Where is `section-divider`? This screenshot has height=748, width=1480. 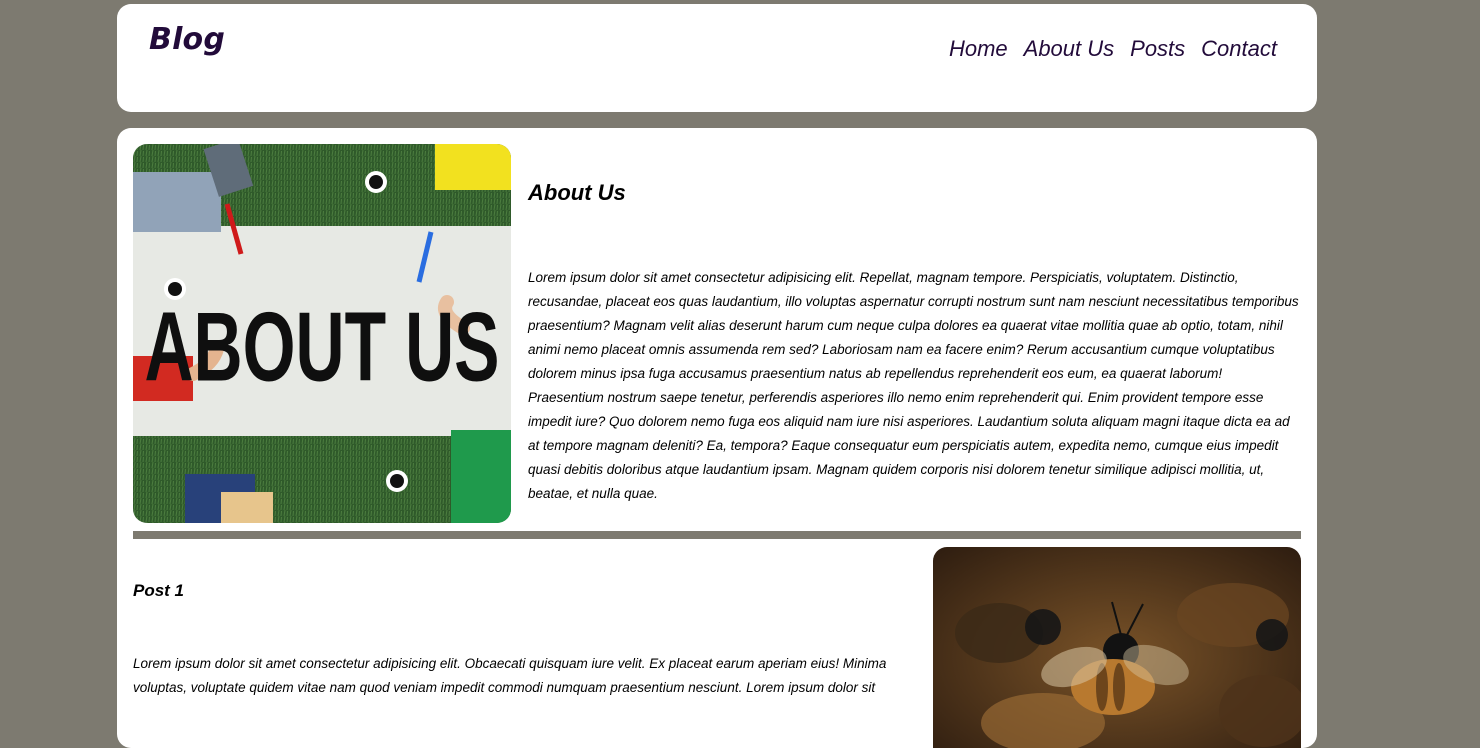 section-divider is located at coordinates (717, 535).